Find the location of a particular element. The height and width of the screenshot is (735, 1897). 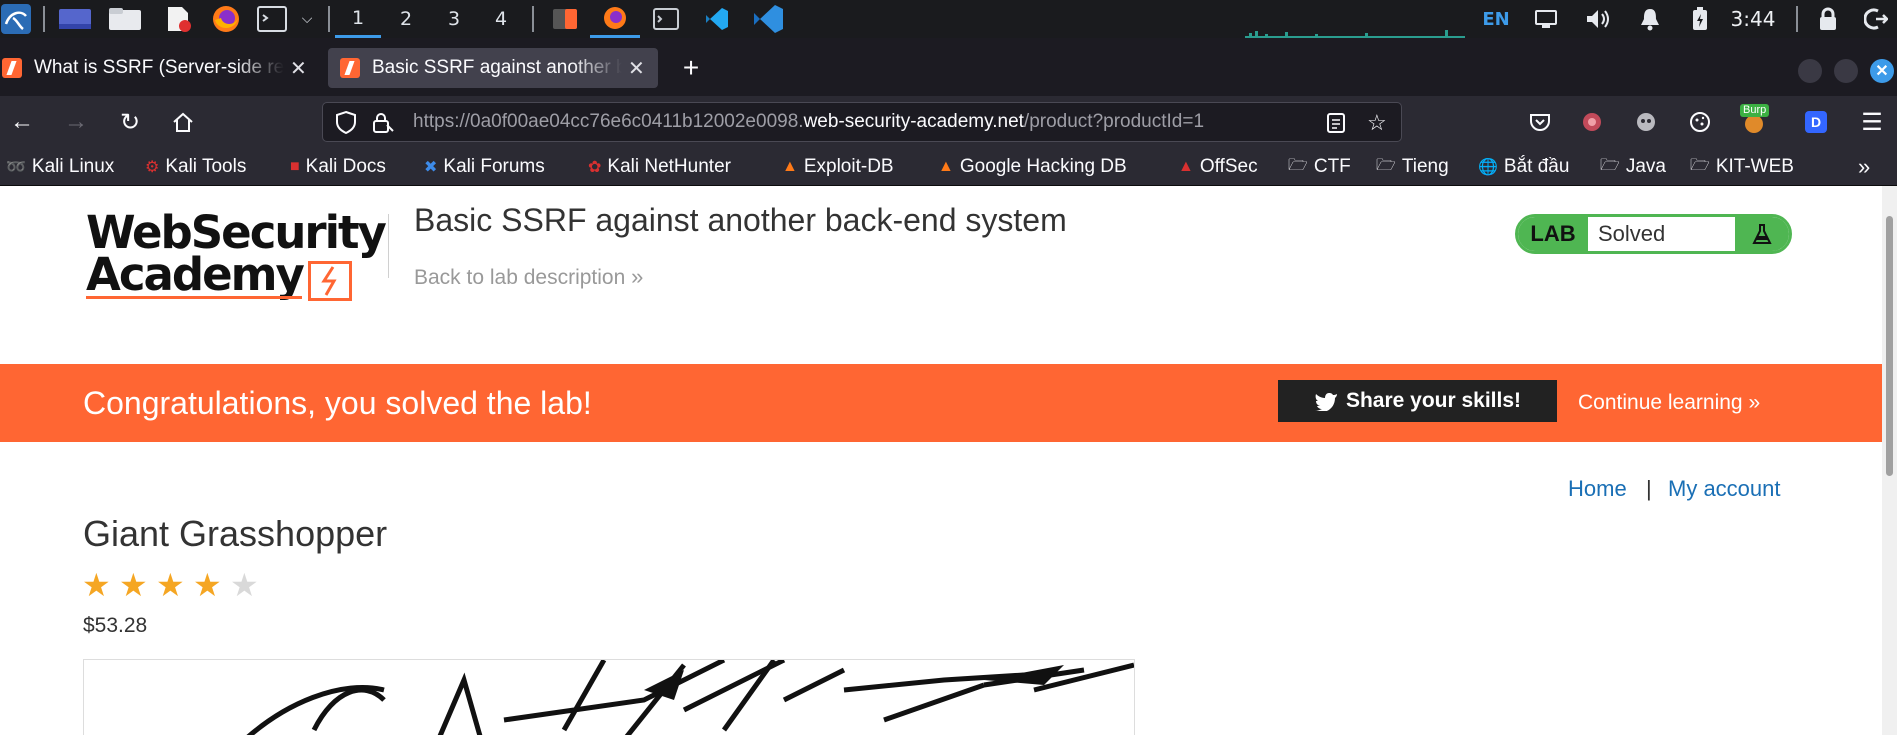

logo-underline is located at coordinates (194, 297).